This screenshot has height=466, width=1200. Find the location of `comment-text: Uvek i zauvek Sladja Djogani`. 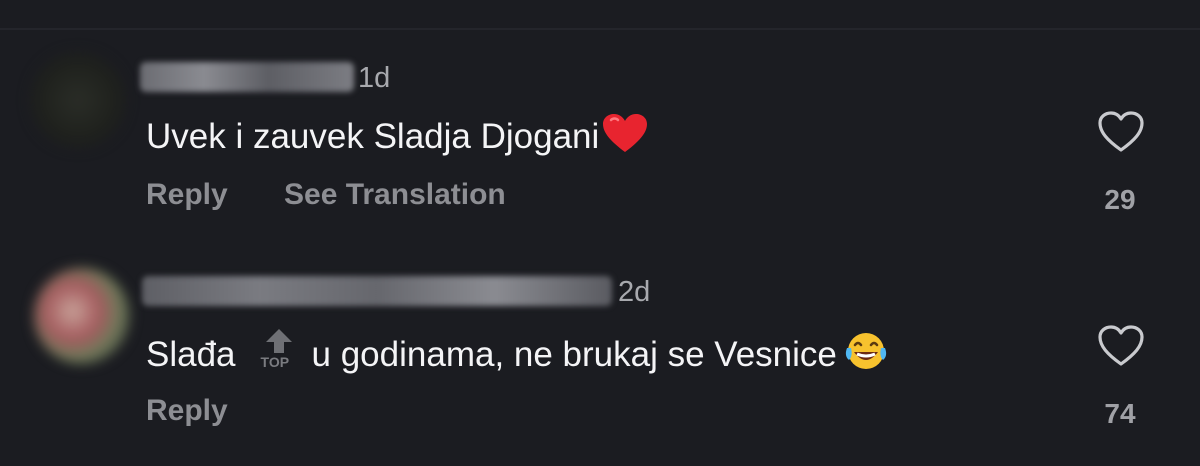

comment-text: Uvek i zauvek Sladja Djogani is located at coordinates (397, 137).